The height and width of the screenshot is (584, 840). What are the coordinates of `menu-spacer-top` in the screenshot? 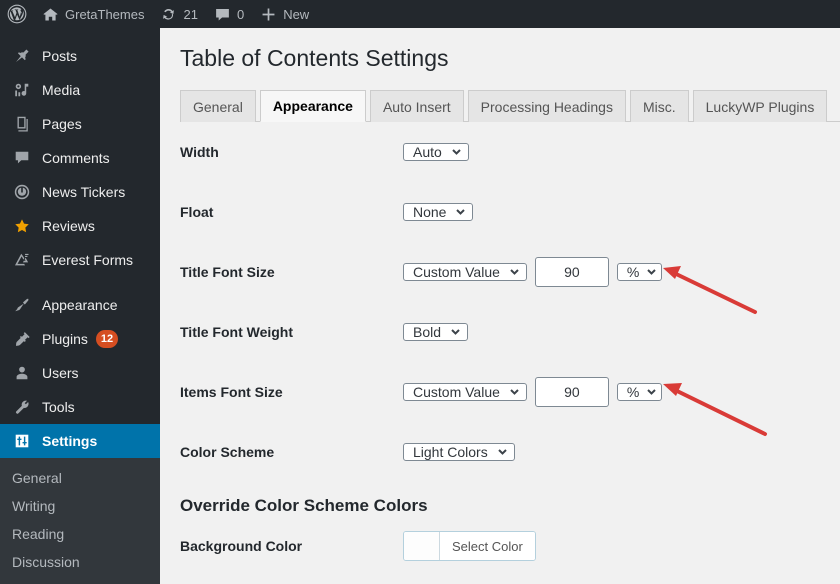 It's located at (80, 33).